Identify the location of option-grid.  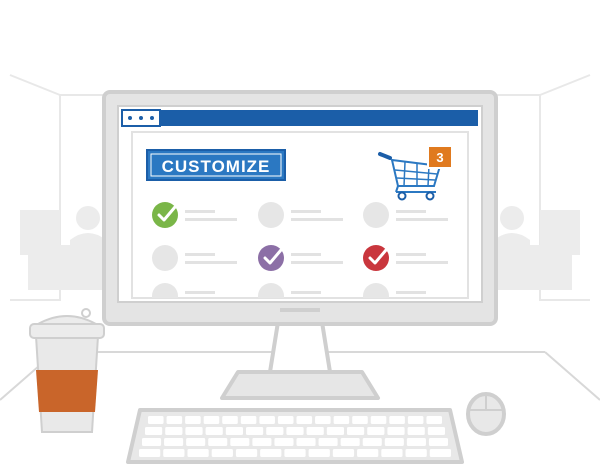
(300, 250).